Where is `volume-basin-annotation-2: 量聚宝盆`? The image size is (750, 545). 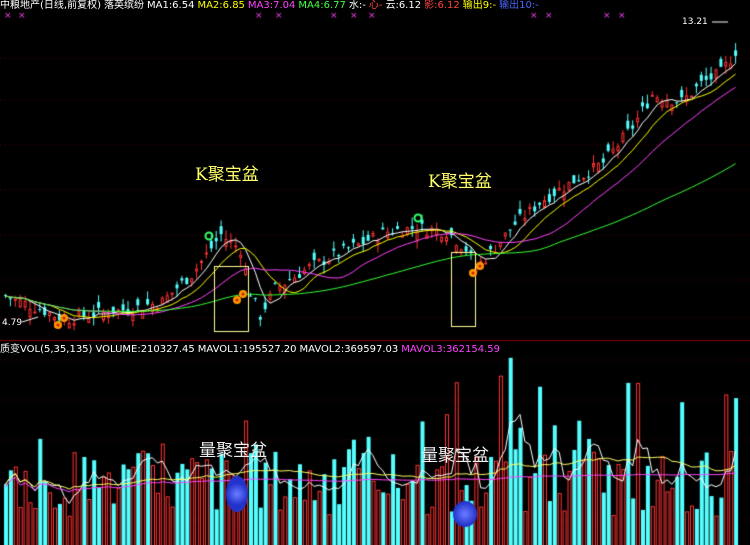
volume-basin-annotation-2: 量聚宝盆 is located at coordinates (455, 456).